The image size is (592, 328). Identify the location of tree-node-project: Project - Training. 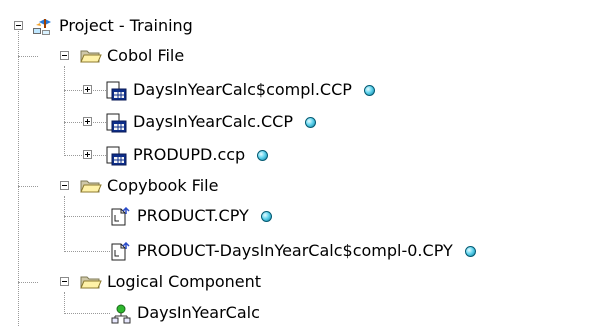
(112, 26).